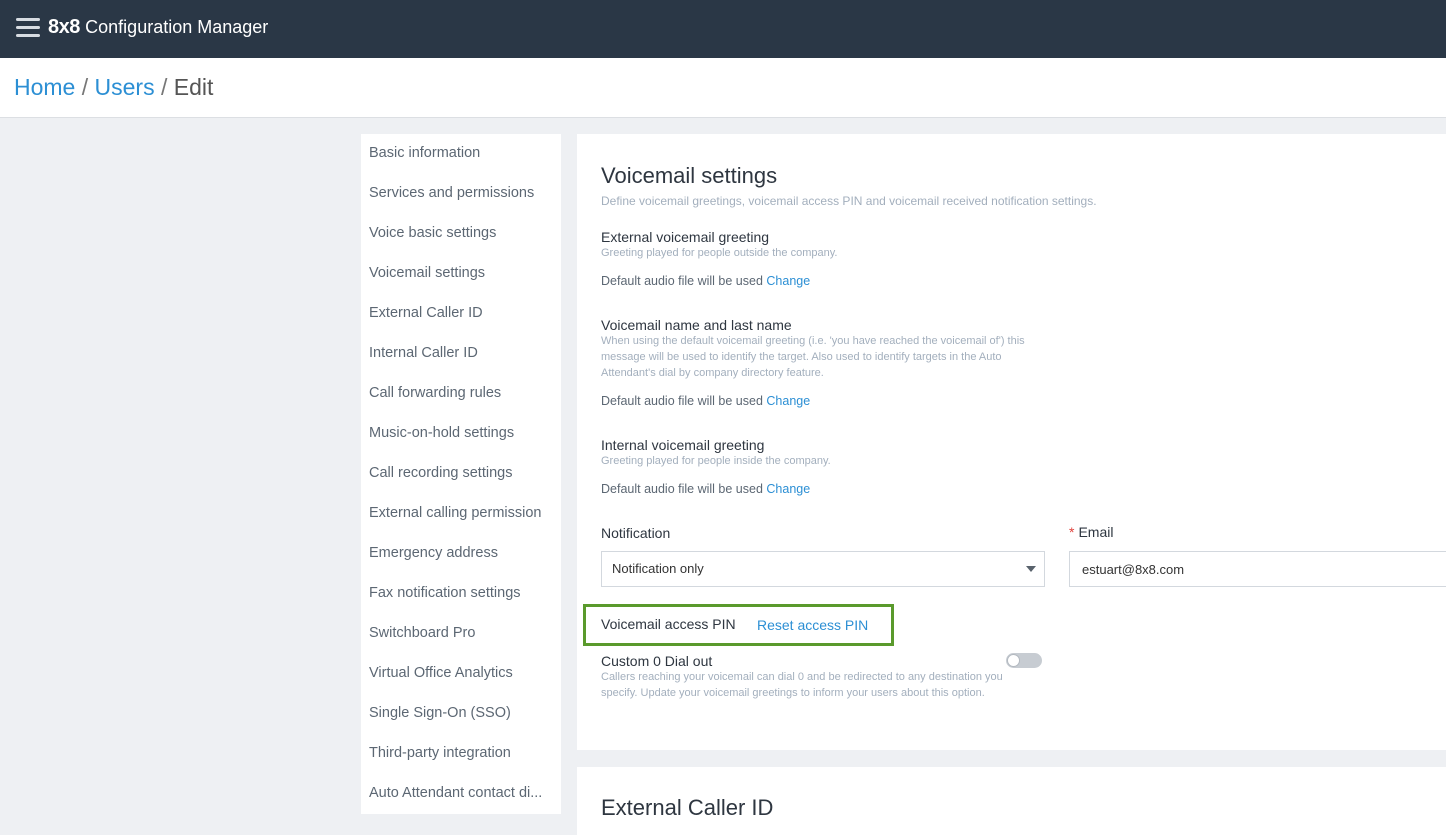  What do you see at coordinates (462, 233) in the screenshot?
I see `sidebar-item-voice-basic-settings: Voice basic settings` at bounding box center [462, 233].